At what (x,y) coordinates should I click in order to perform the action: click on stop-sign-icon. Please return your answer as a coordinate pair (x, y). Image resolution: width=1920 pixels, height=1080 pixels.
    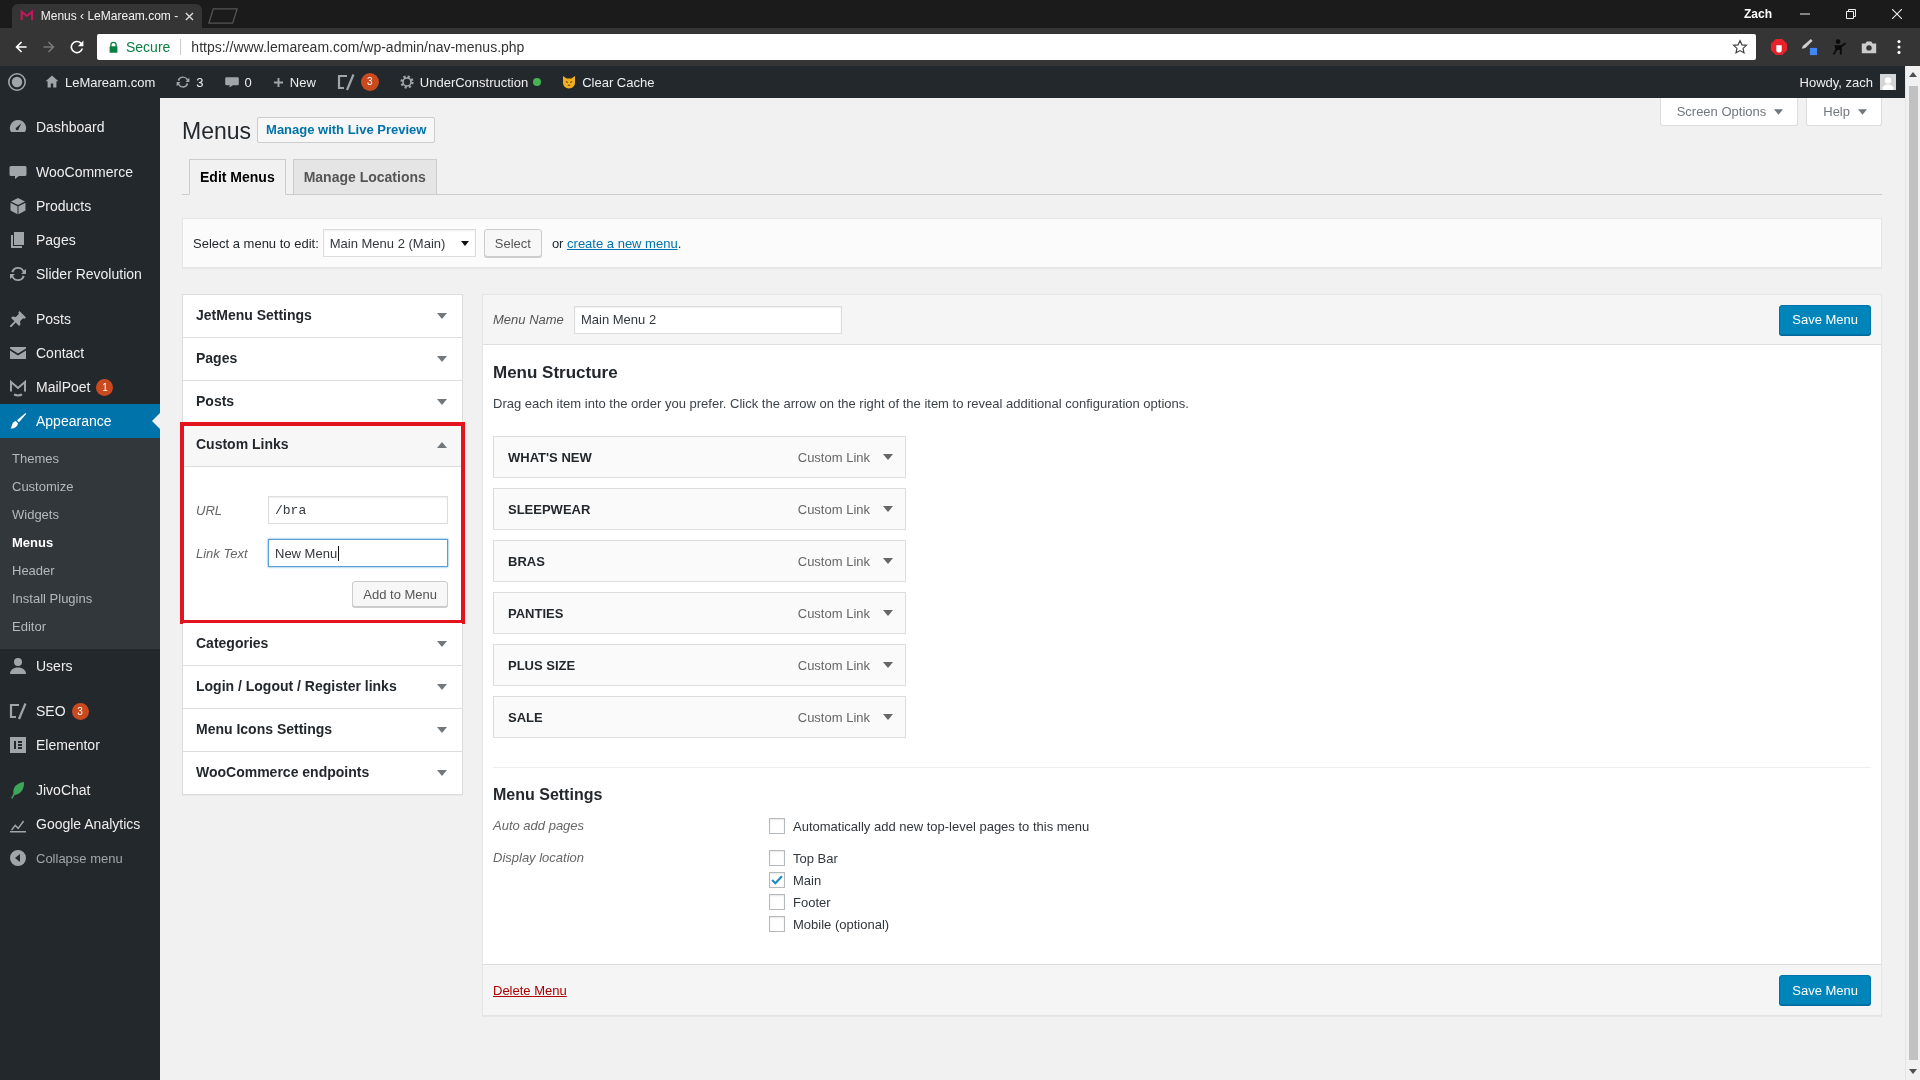
    Looking at the image, I should click on (1779, 47).